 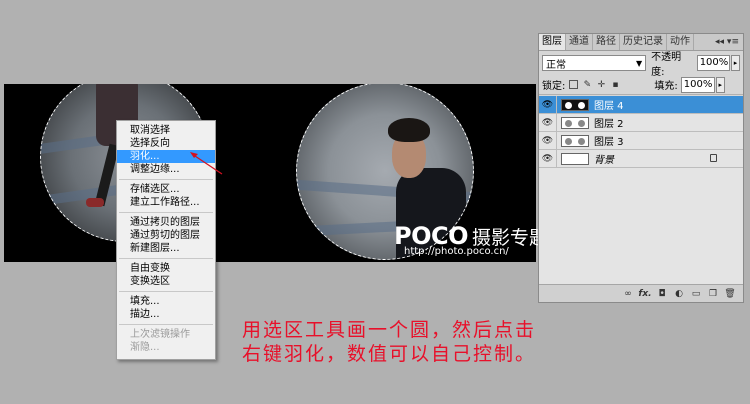 What do you see at coordinates (606, 42) in the screenshot?
I see `tab-paths: 路径` at bounding box center [606, 42].